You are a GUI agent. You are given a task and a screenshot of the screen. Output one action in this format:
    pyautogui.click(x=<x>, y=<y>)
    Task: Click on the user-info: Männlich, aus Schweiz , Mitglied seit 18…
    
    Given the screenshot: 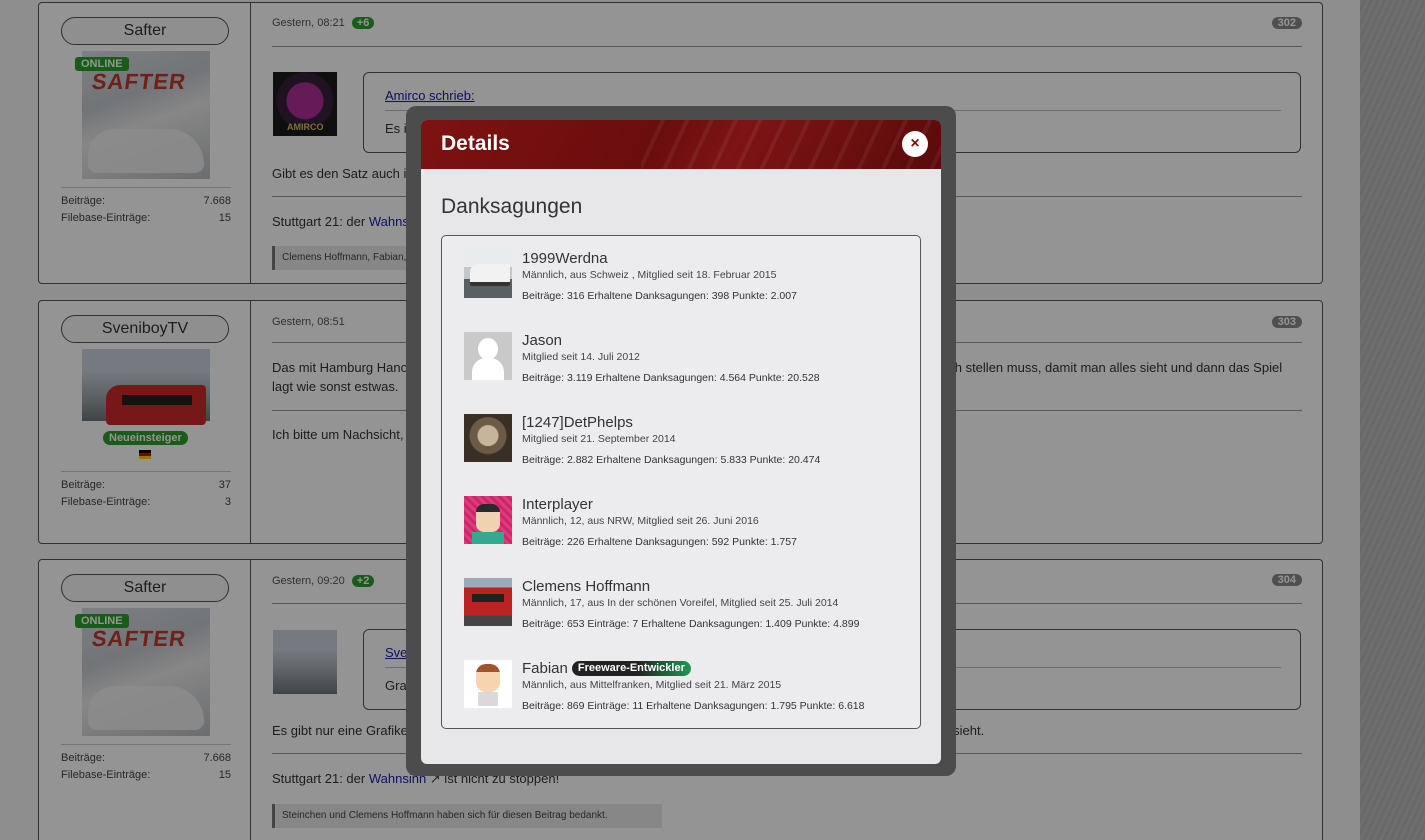 What is the action you would take?
    pyautogui.click(x=649, y=275)
    